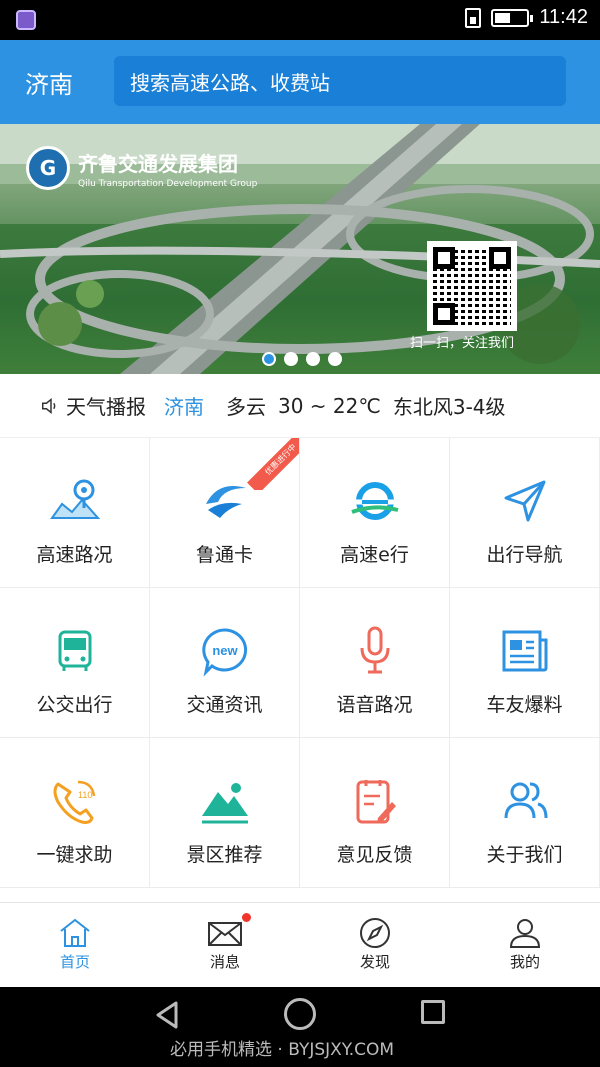 The image size is (600, 1067). I want to click on mountain-icon, so click(224, 803).